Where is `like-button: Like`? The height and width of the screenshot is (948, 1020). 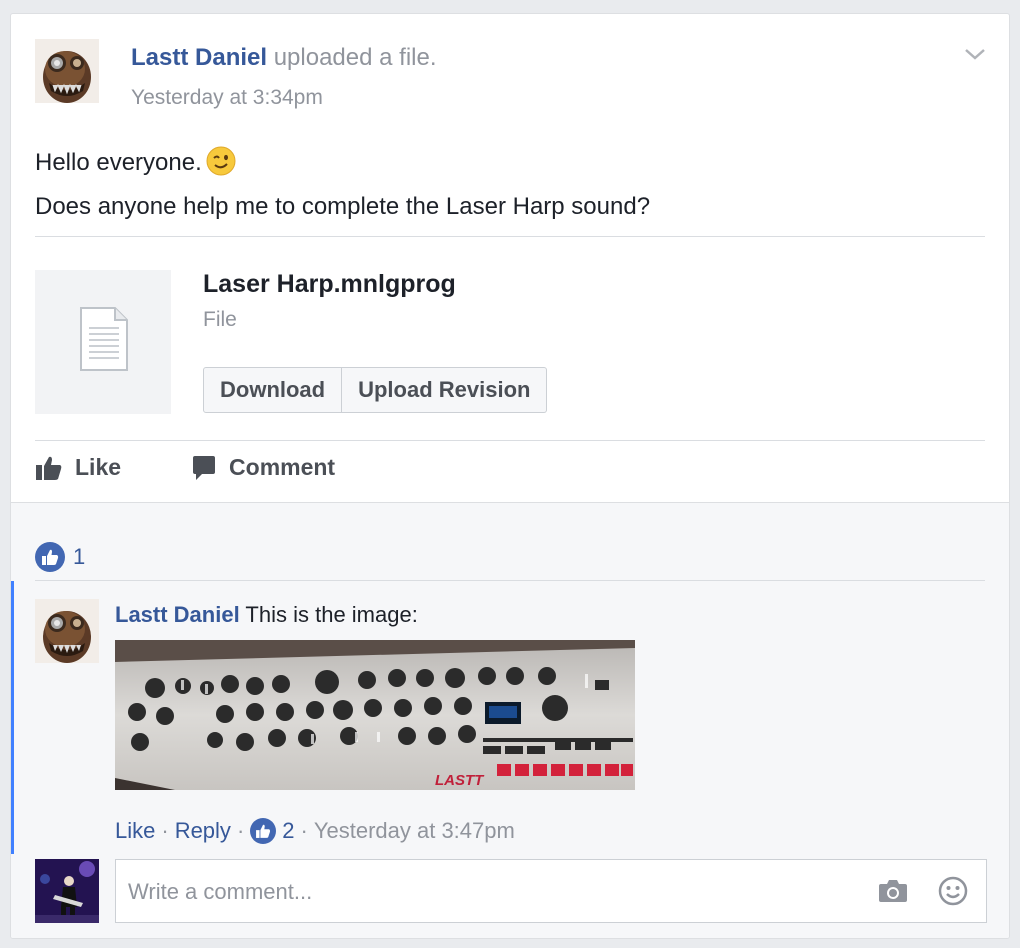 like-button: Like is located at coordinates (78, 467).